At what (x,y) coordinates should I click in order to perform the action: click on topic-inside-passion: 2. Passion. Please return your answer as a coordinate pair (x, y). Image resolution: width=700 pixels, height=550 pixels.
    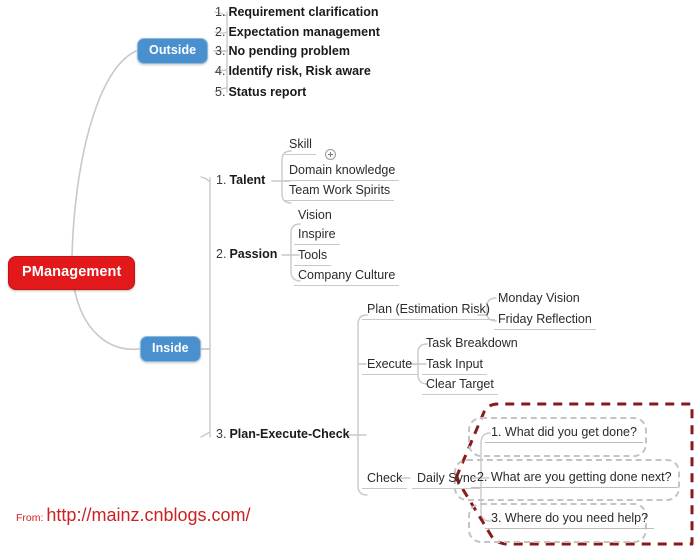
    Looking at the image, I should click on (246, 254).